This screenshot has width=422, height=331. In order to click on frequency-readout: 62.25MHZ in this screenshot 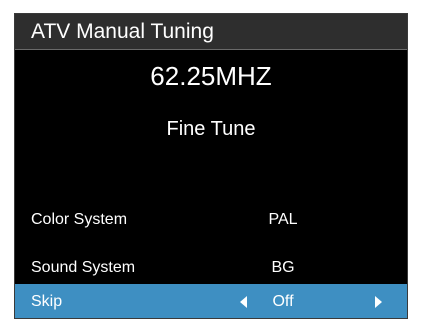, I will do `click(211, 76)`.